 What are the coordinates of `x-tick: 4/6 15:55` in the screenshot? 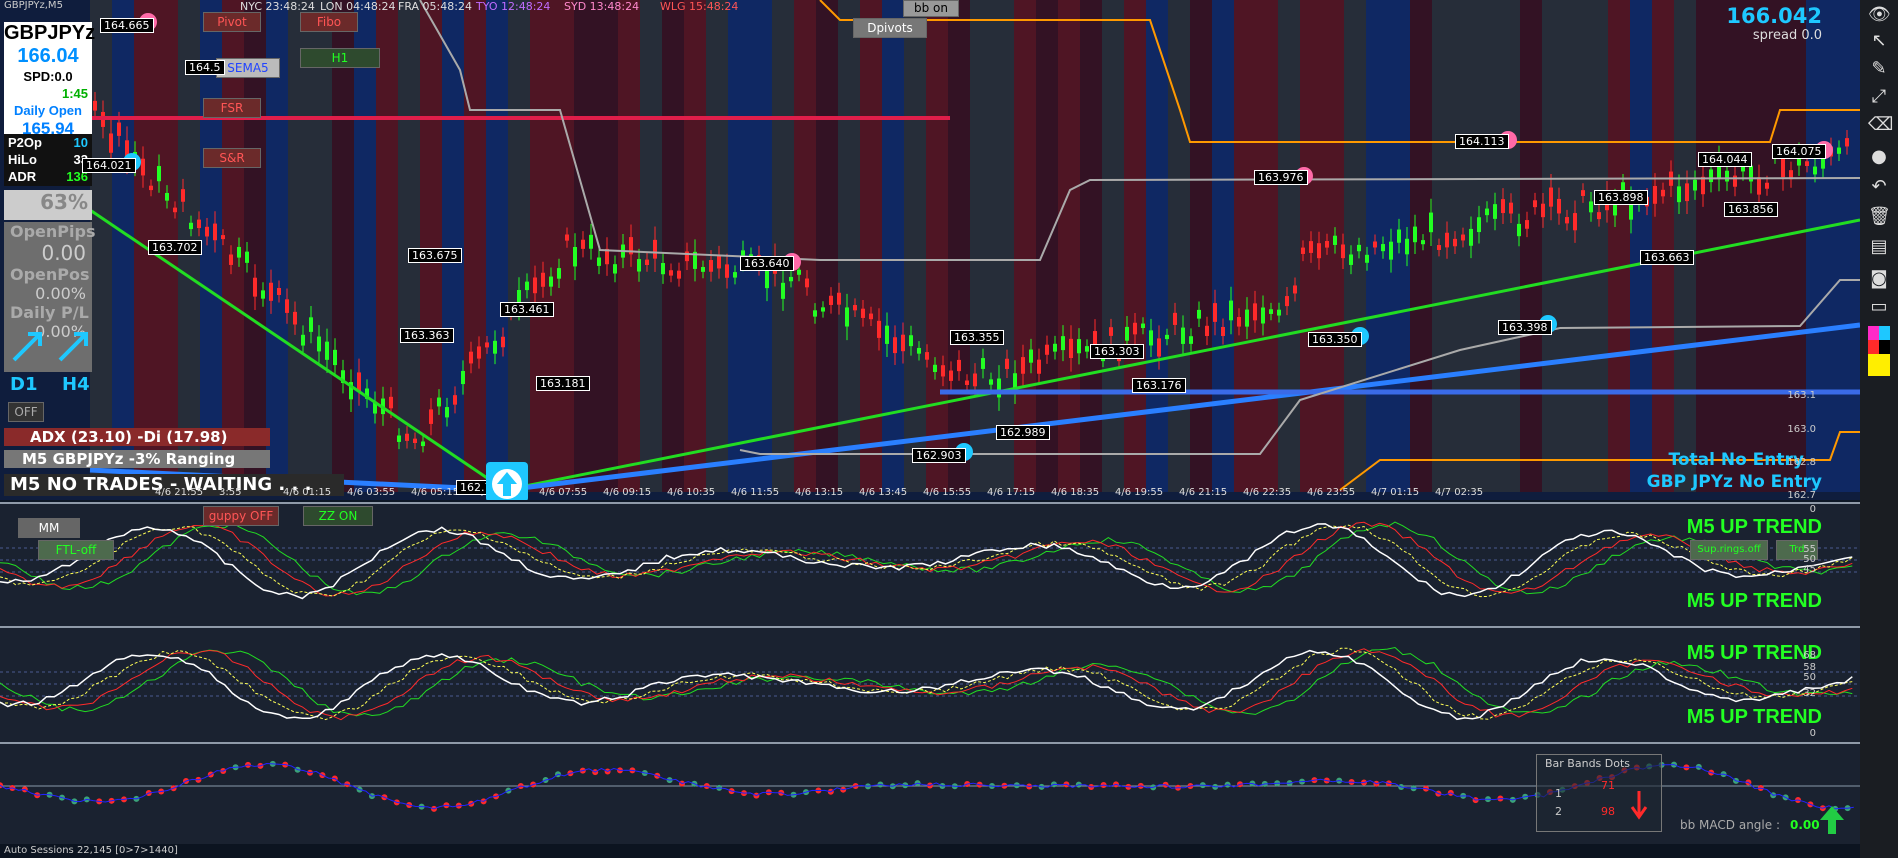 It's located at (947, 492).